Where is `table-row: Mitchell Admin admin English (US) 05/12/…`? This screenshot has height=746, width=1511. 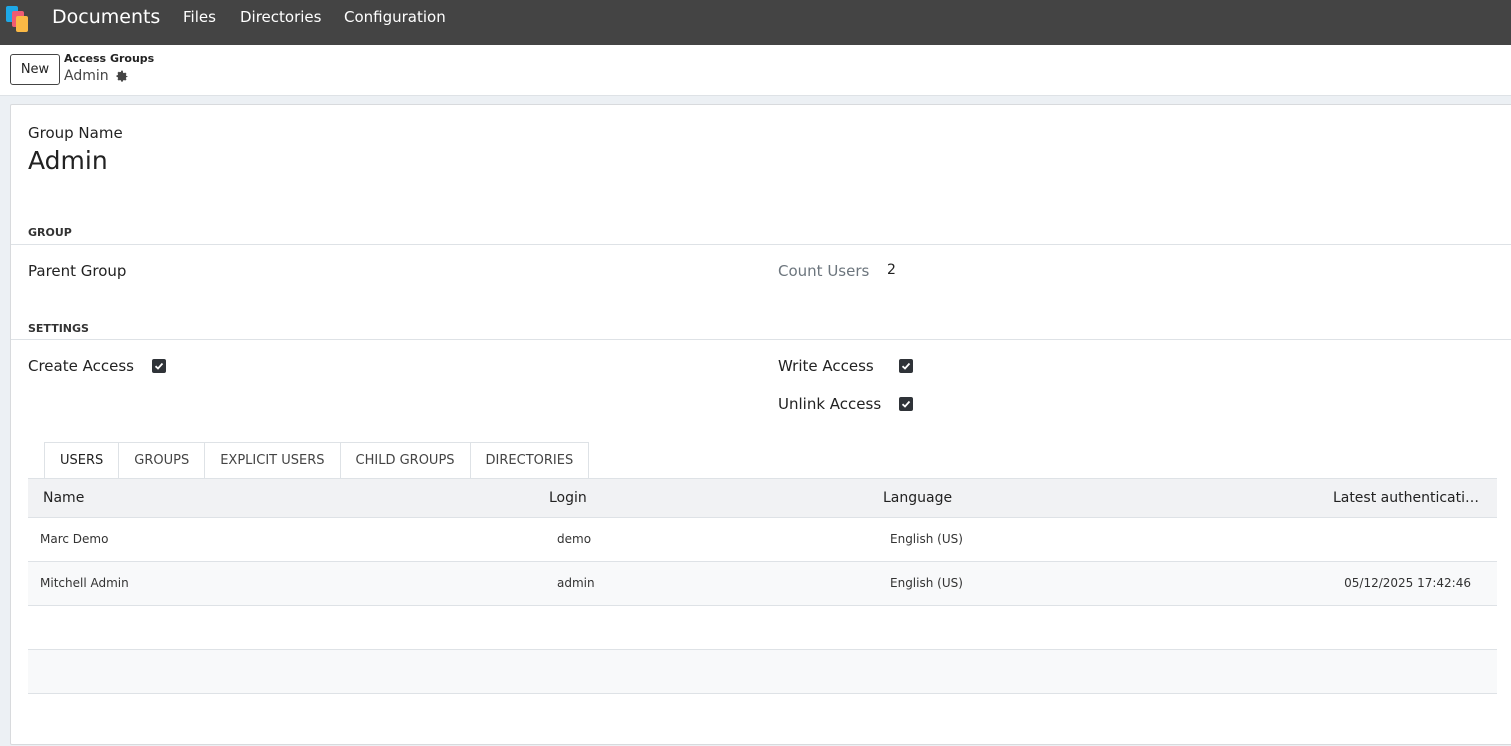
table-row: Mitchell Admin admin English (US) 05/12/… is located at coordinates (762, 584).